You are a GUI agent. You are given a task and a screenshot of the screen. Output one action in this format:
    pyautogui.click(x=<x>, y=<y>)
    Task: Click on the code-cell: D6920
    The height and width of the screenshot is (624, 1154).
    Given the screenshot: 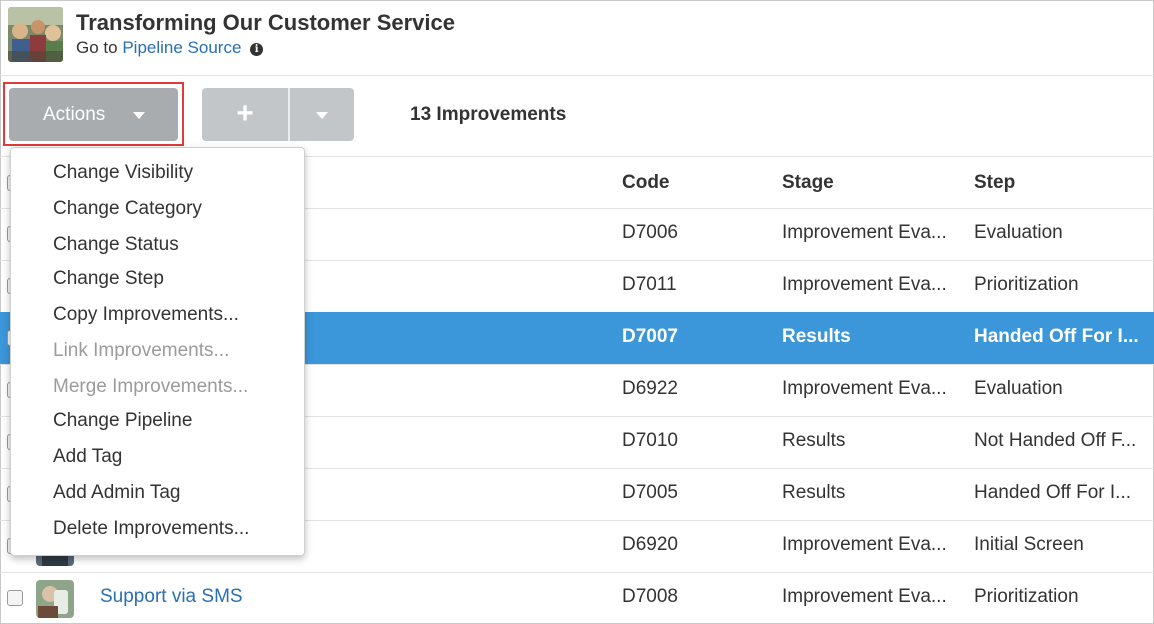 What is the action you would take?
    pyautogui.click(x=650, y=544)
    